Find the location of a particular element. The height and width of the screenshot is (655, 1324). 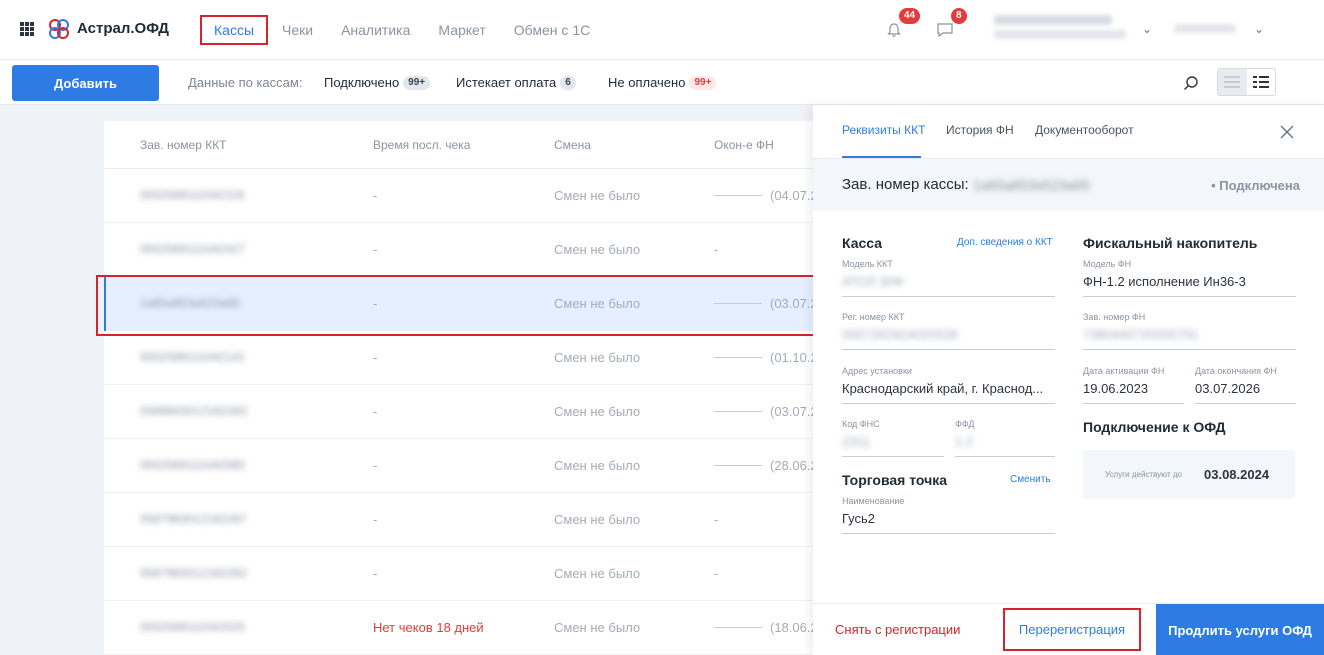

field-label: Наименование is located at coordinates (873, 501).